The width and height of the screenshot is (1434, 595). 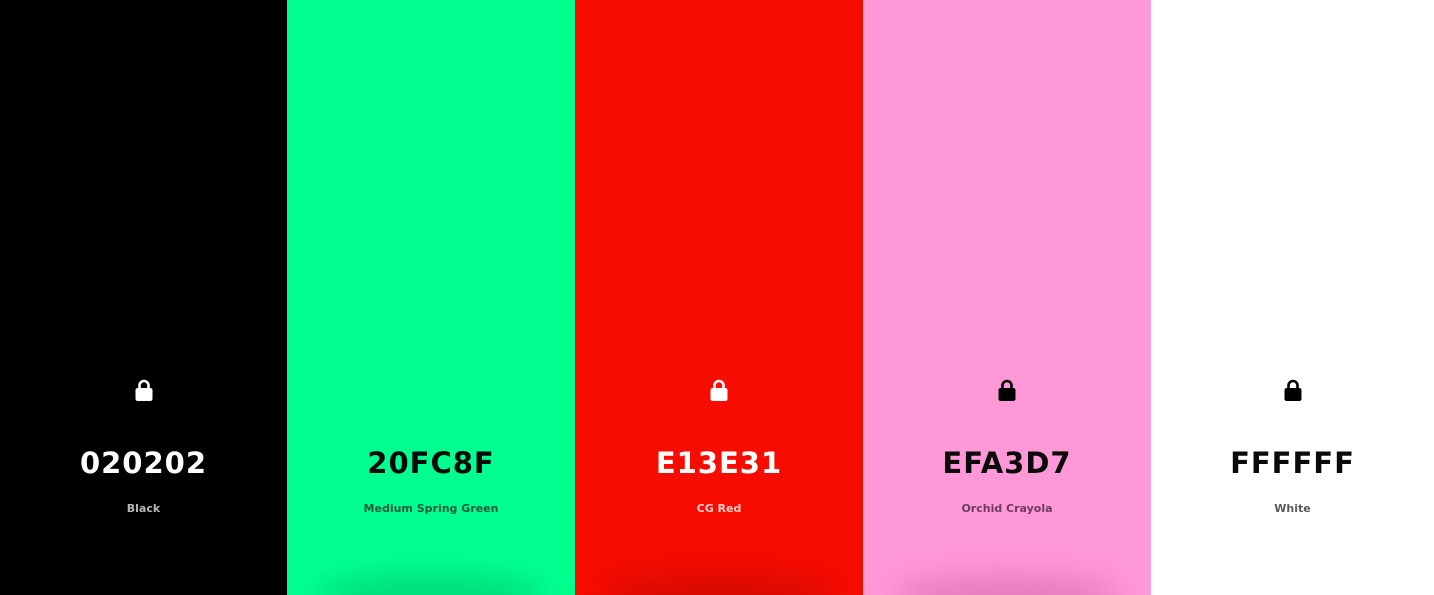 What do you see at coordinates (431, 463) in the screenshot?
I see `swatch-hex-code: 20FC8F` at bounding box center [431, 463].